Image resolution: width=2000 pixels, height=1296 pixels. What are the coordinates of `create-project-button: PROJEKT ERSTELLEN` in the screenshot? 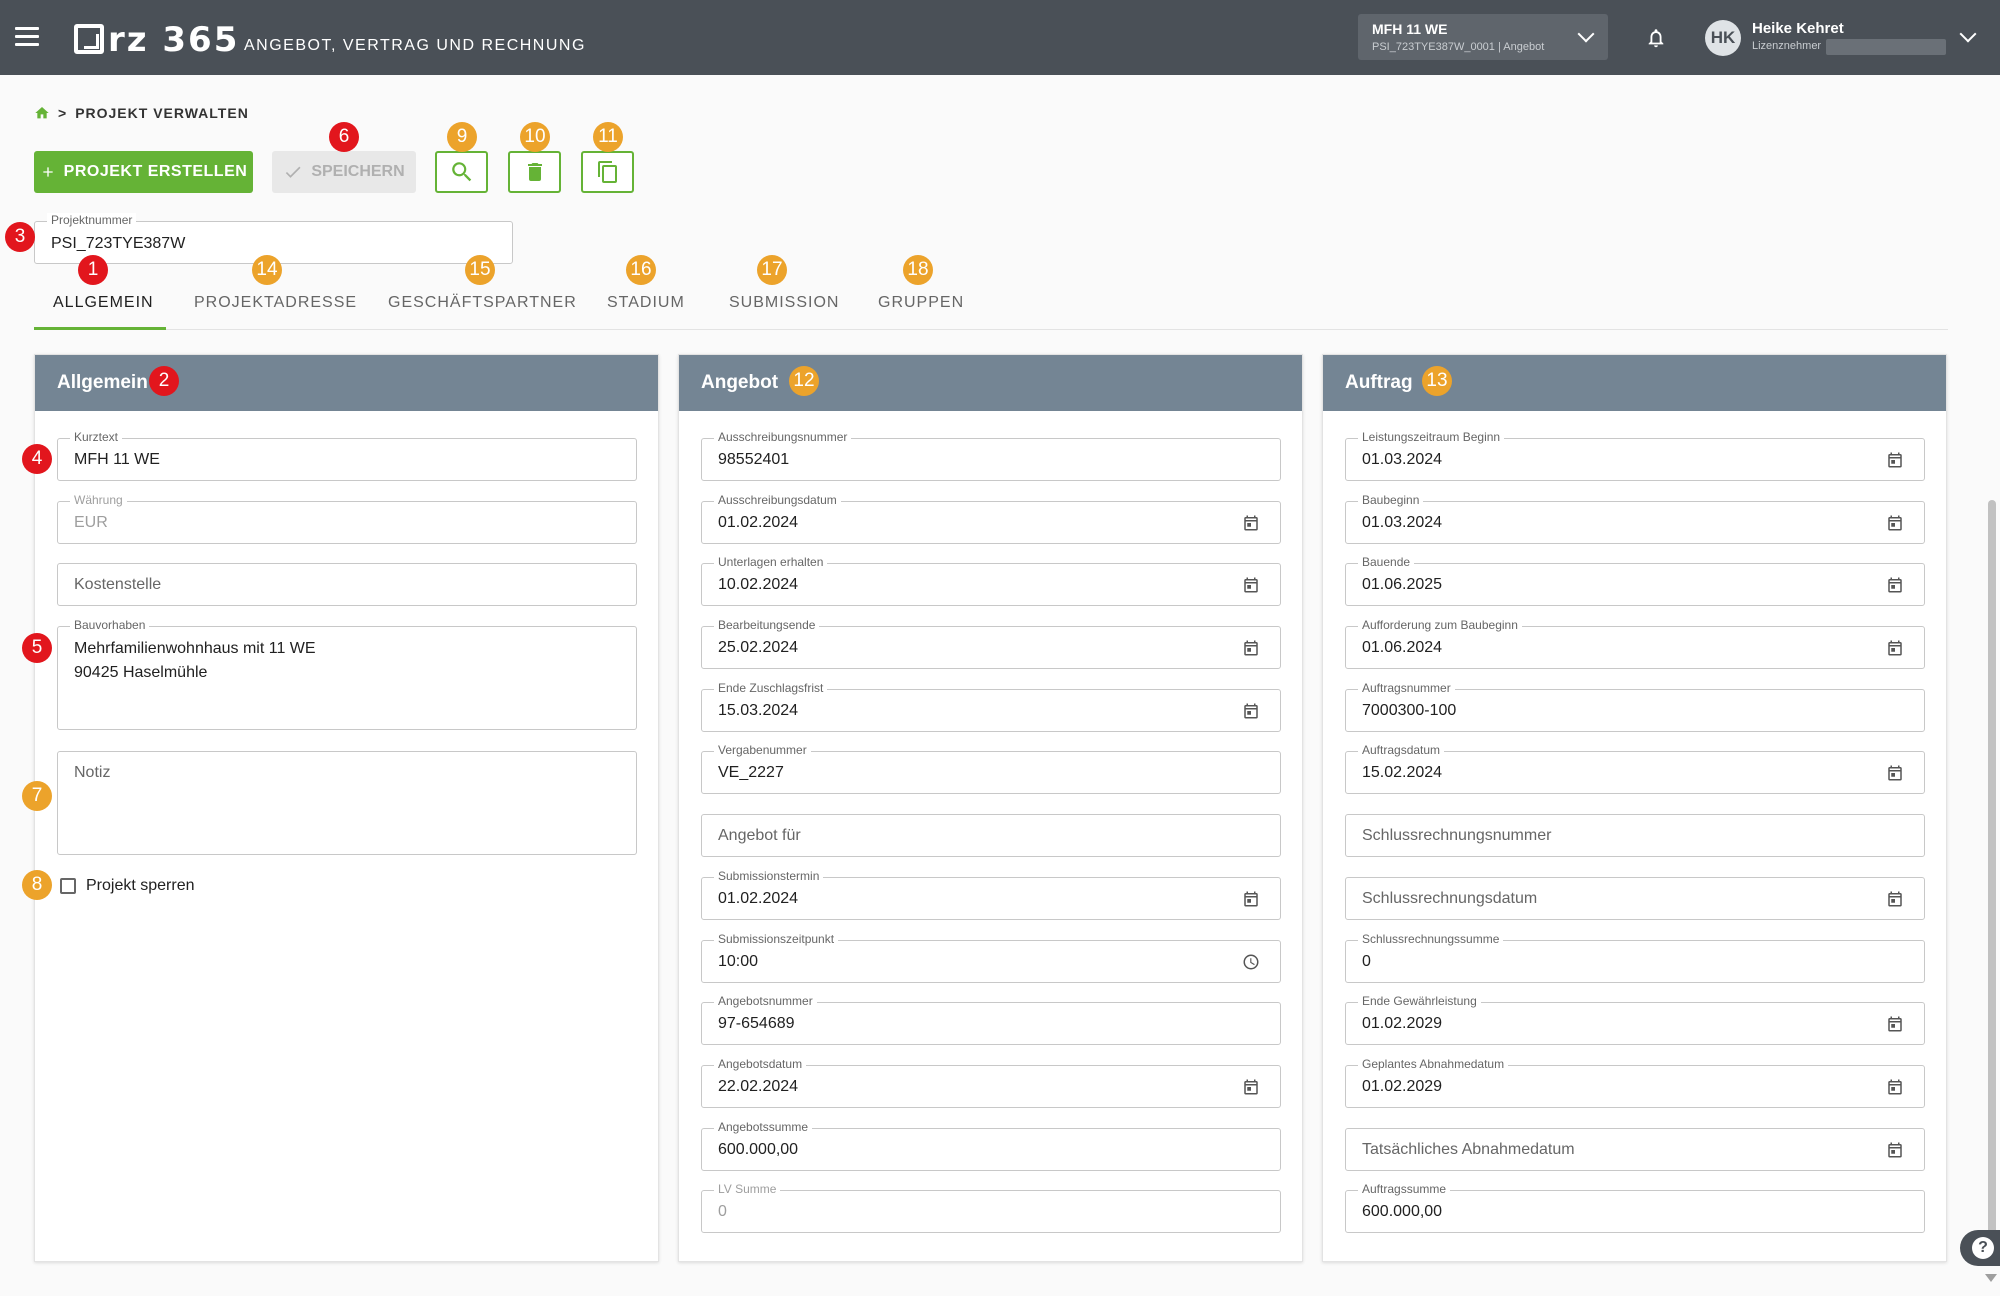 It's located at (143, 172).